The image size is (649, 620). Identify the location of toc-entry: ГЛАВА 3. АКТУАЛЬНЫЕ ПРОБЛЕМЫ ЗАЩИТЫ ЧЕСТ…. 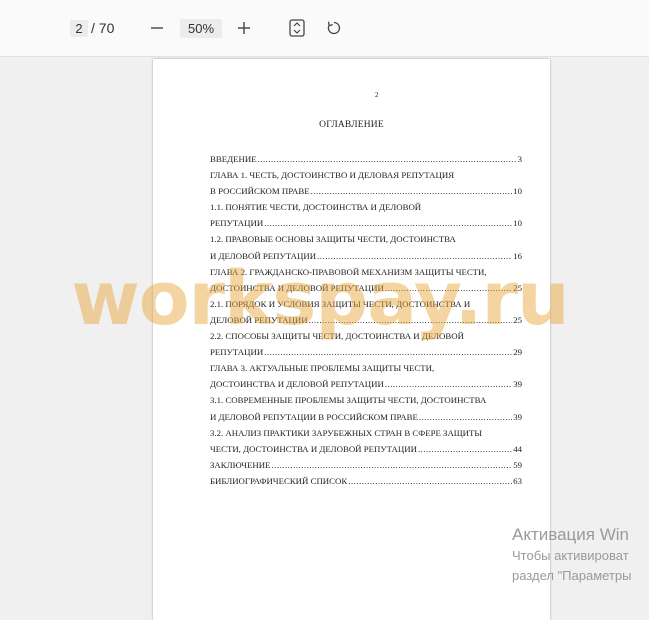
(366, 368).